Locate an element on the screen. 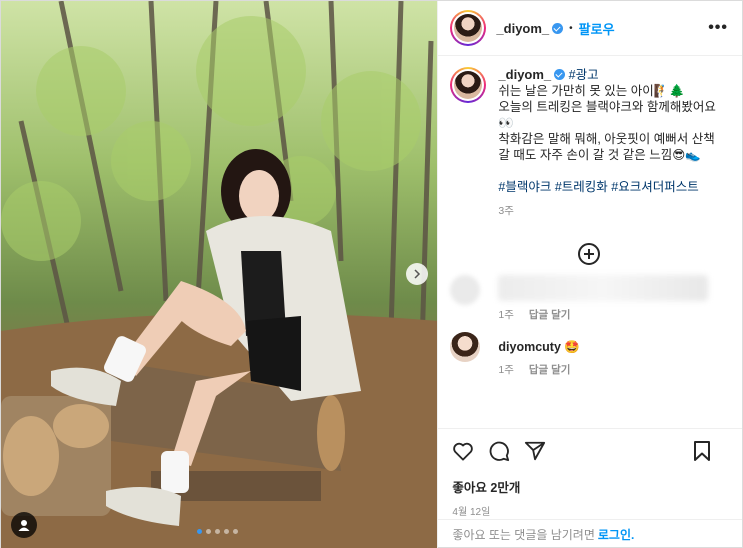 The image size is (743, 548). caption-author-avatar is located at coordinates (468, 85).